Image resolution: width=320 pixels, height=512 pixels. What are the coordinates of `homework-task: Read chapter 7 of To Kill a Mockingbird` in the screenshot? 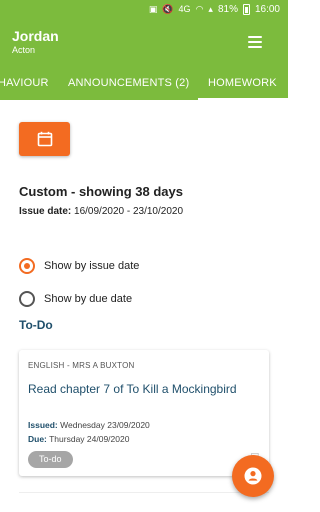 It's located at (132, 389).